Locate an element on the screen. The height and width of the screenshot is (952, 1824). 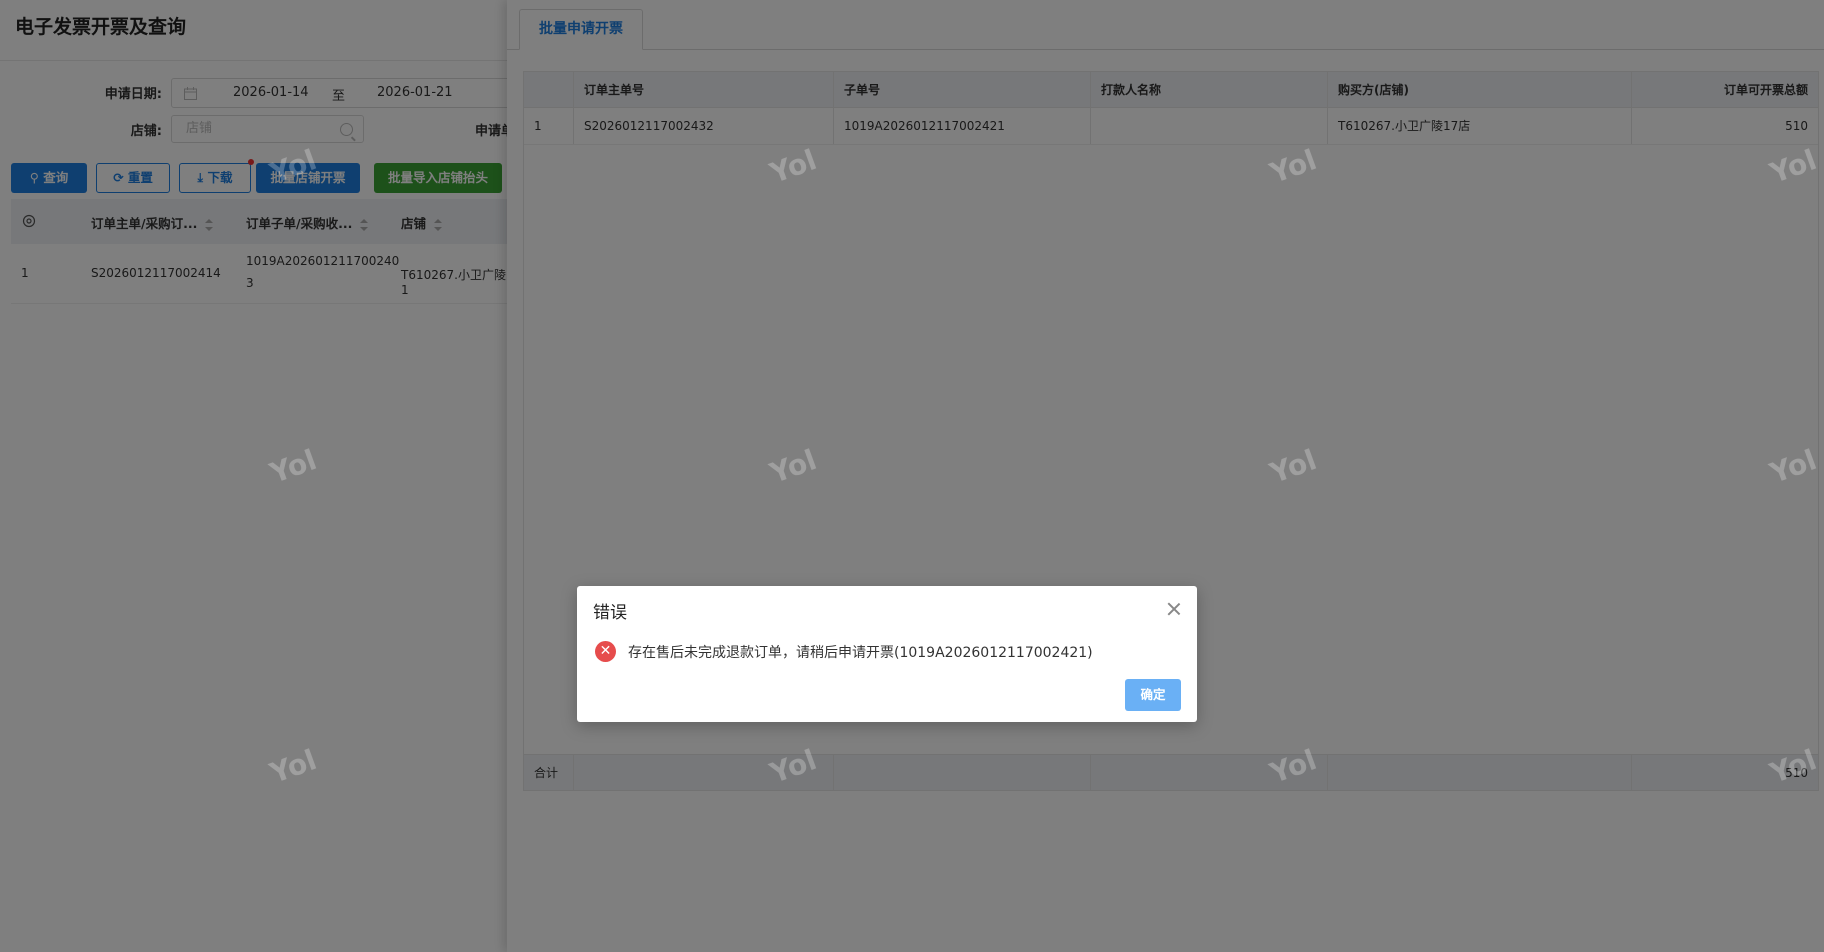
ok-button: 确定 is located at coordinates (1153, 695).